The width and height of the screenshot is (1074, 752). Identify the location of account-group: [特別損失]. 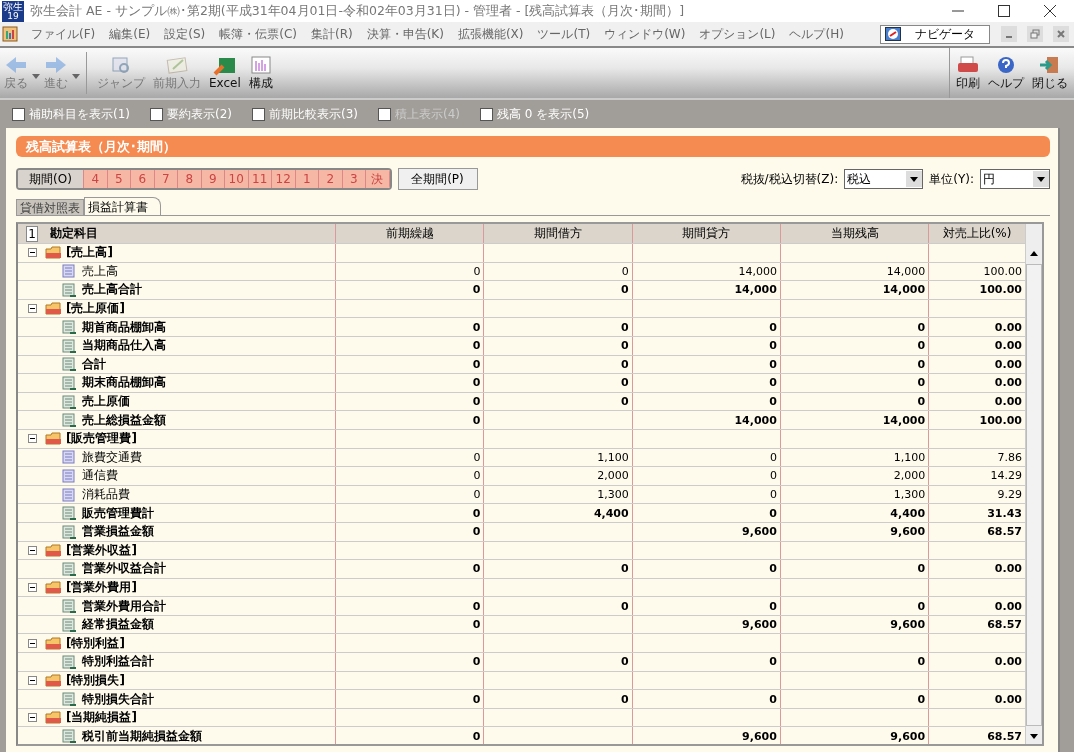
(95, 680).